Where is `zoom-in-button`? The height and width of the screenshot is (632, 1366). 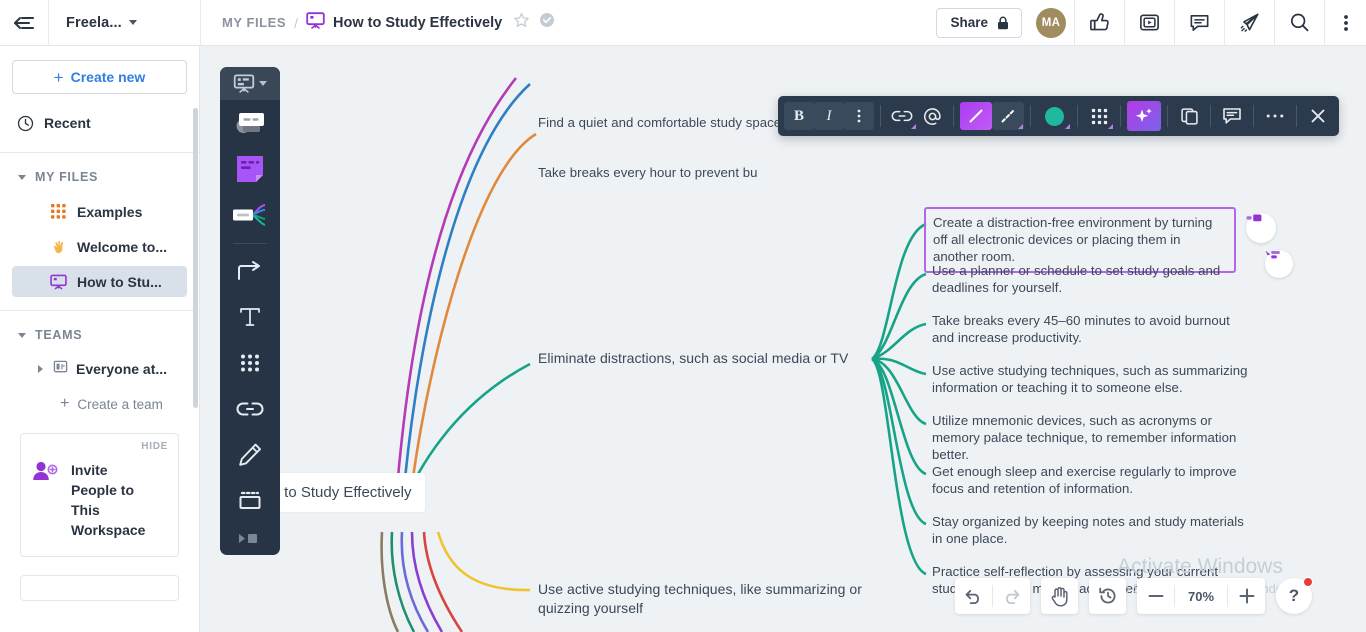 zoom-in-button is located at coordinates (1246, 596).